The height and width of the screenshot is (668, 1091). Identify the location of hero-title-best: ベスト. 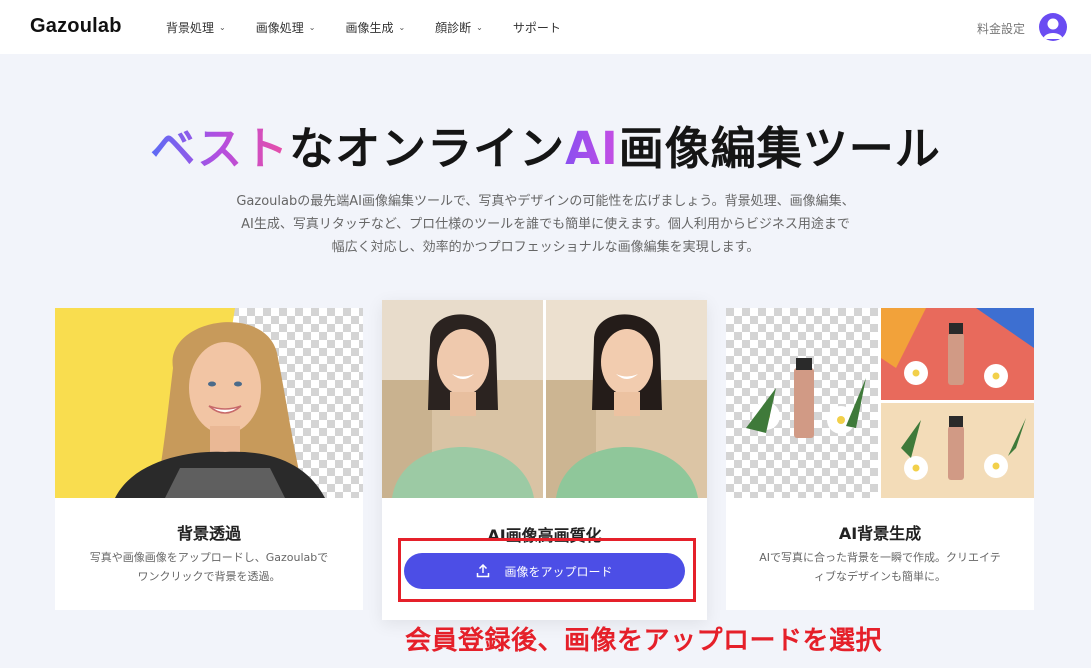
(220, 148).